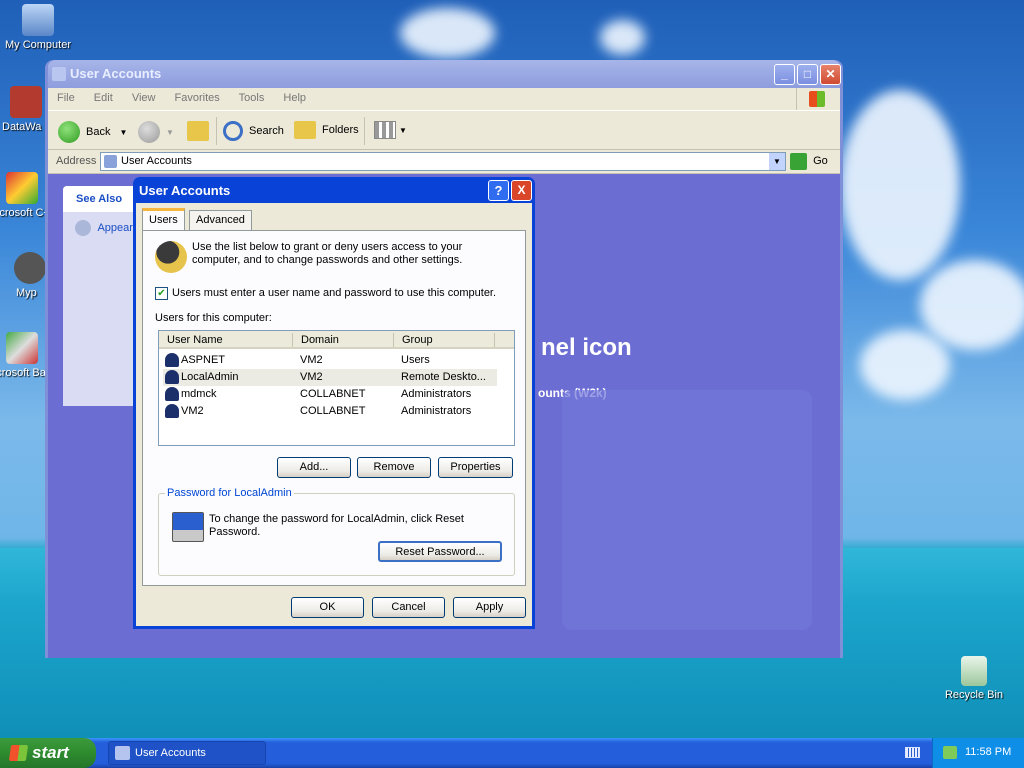 This screenshot has height=768, width=1024. Describe the element at coordinates (320, 340) in the screenshot. I see `column-header-domain: Domain` at that location.